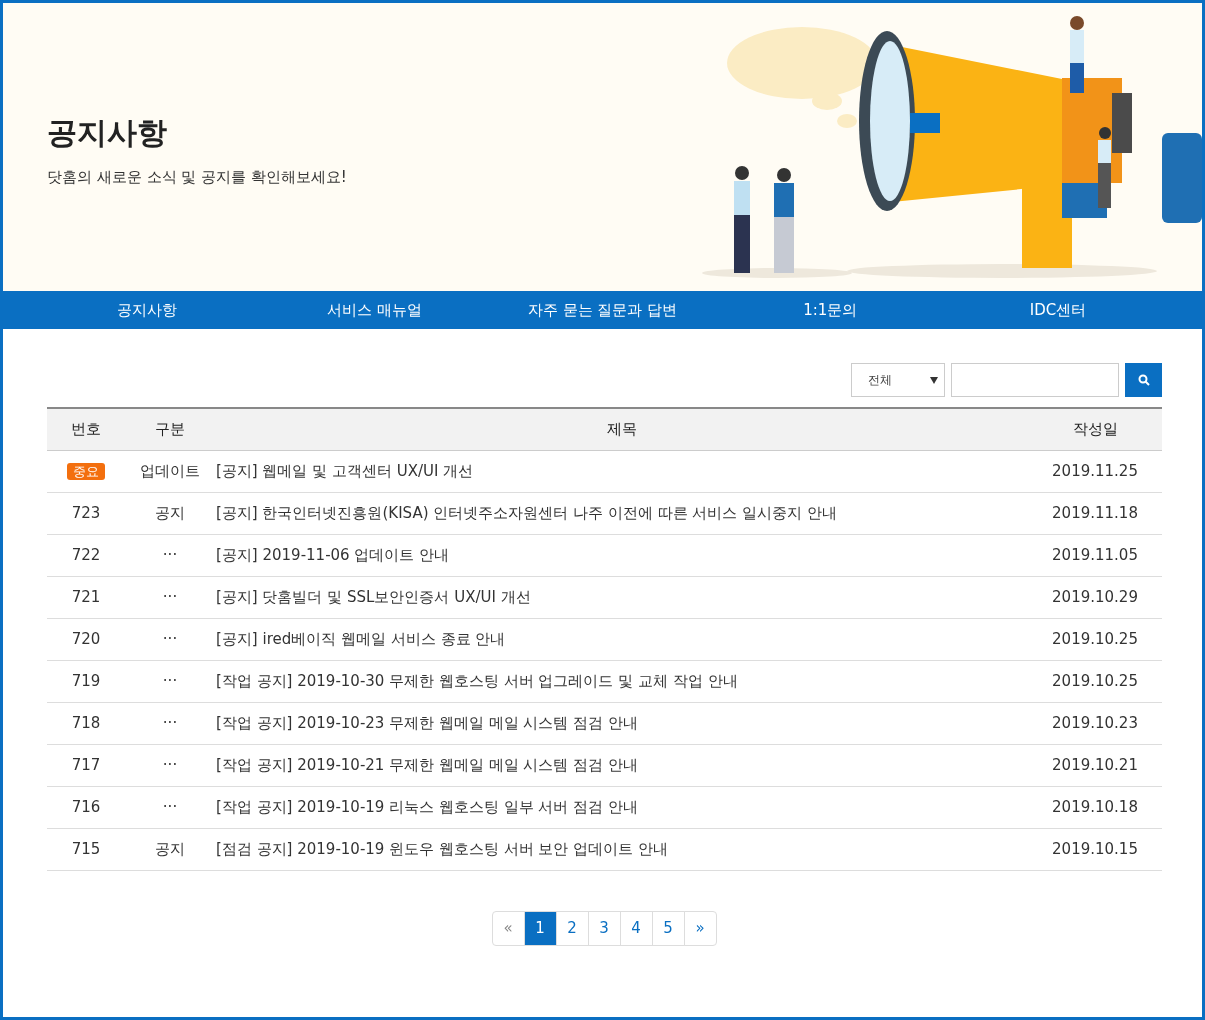 The width and height of the screenshot is (1205, 1020). I want to click on column-header: 작성일, so click(1095, 428).